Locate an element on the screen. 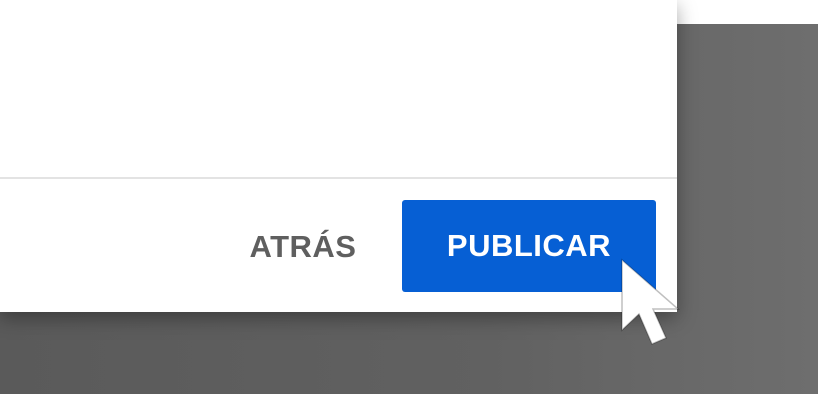 The image size is (818, 394). background-strip is located at coordinates (747, 12).